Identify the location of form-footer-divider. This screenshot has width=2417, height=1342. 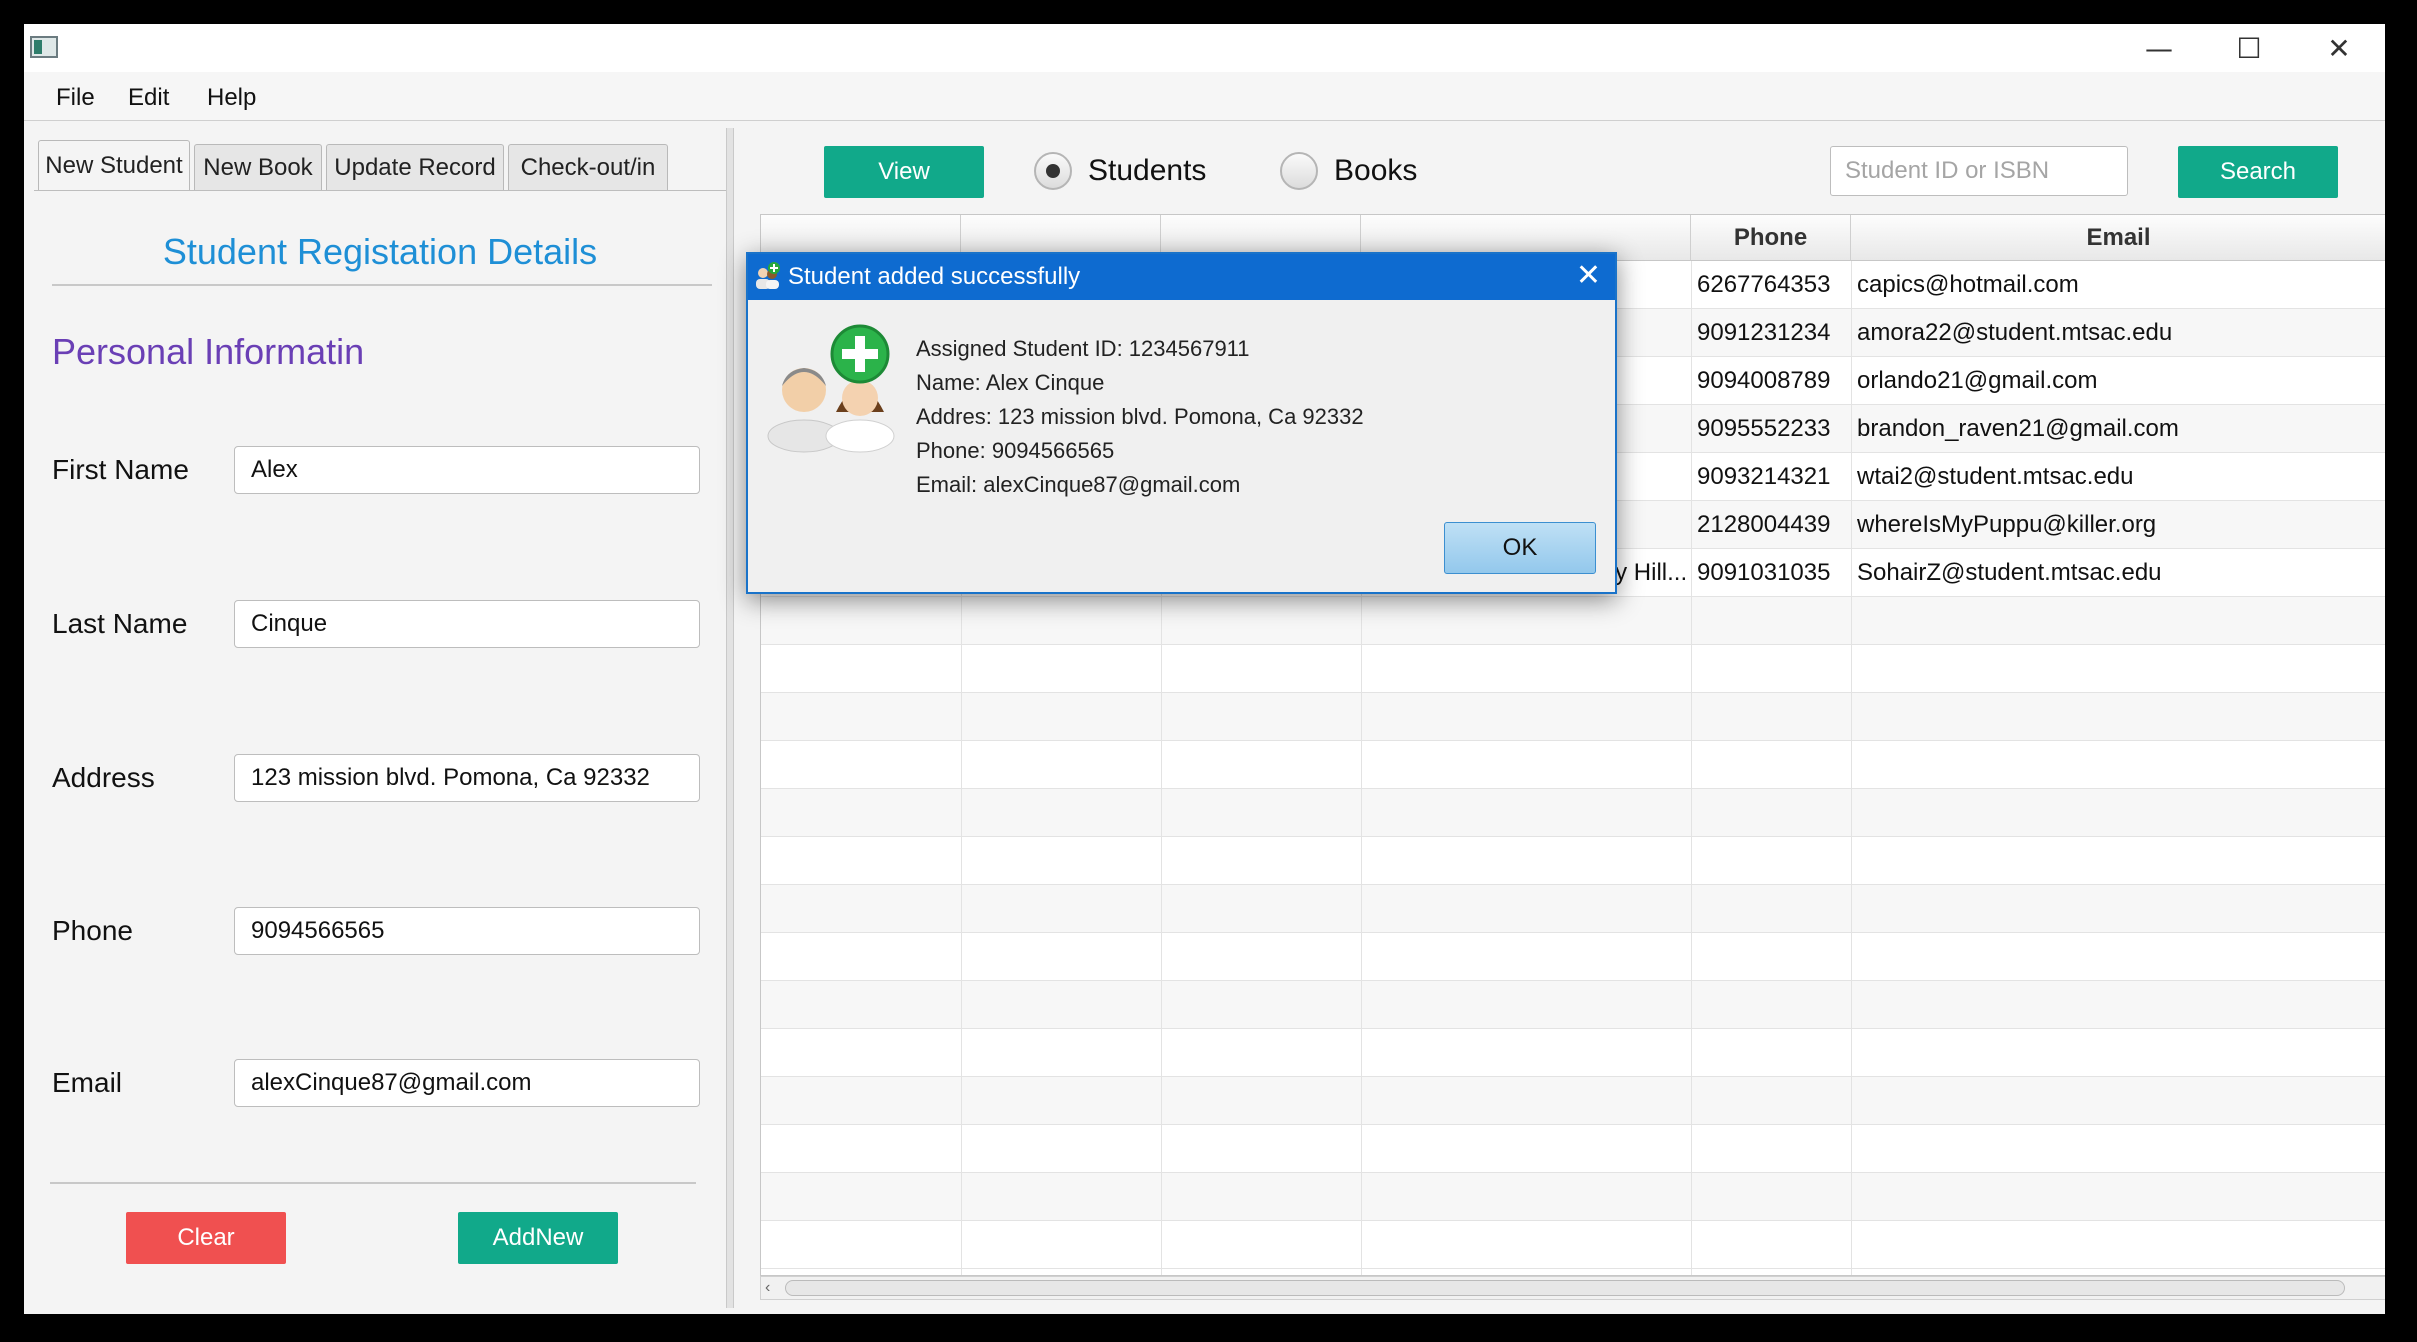
(373, 1183).